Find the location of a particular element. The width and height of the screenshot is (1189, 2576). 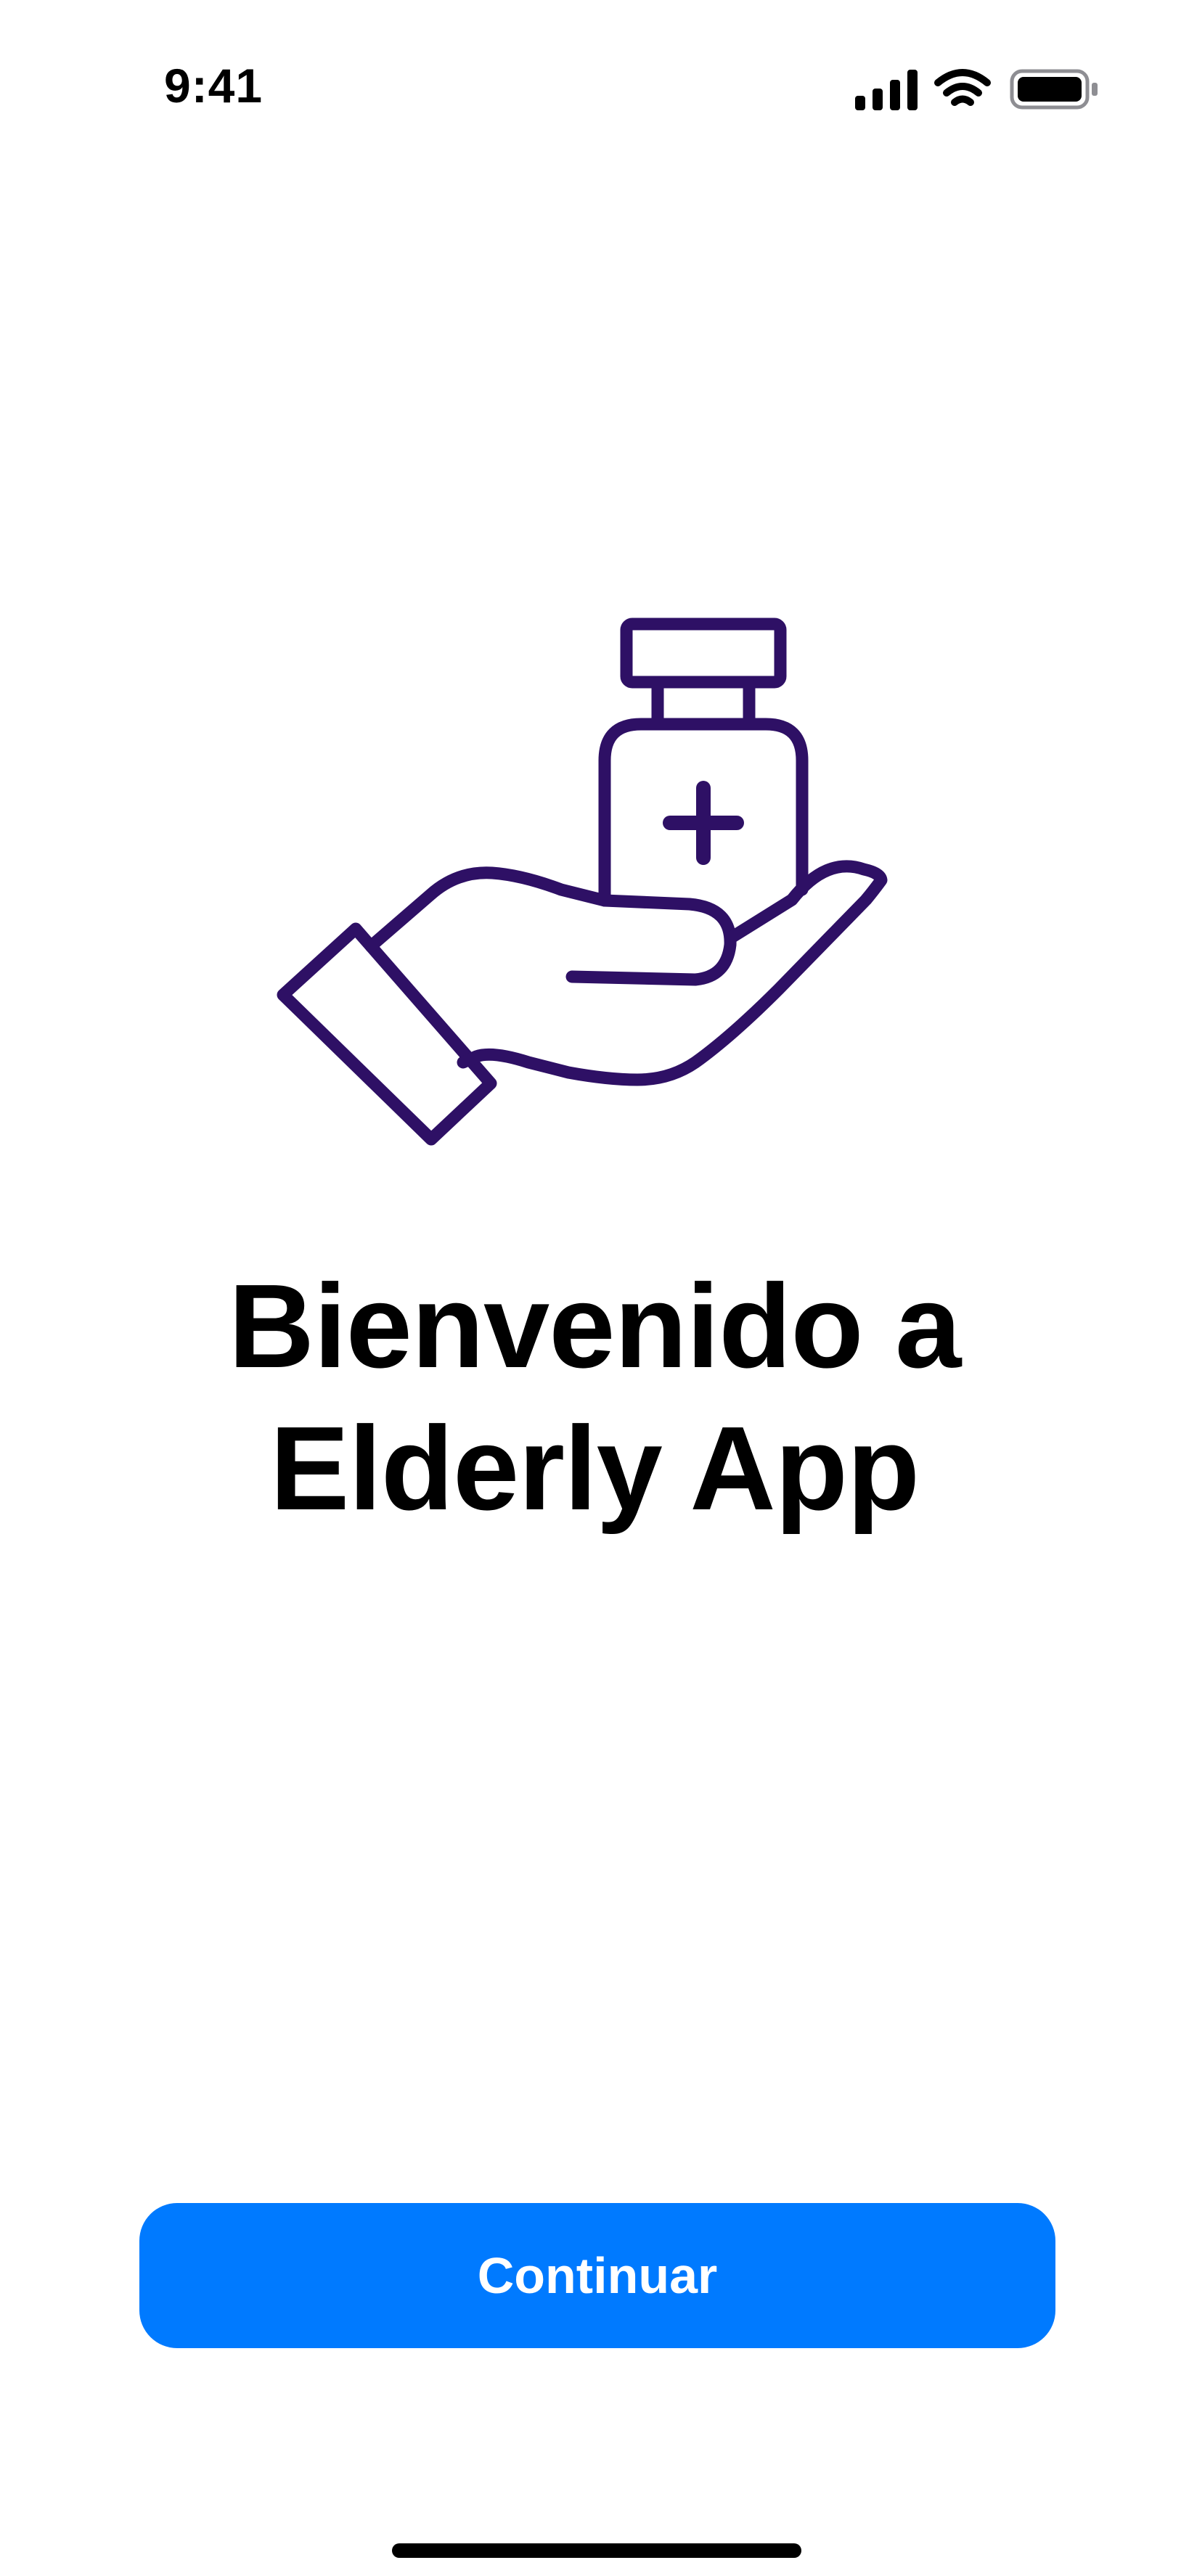

cellular-signal-icon is located at coordinates (886, 90).